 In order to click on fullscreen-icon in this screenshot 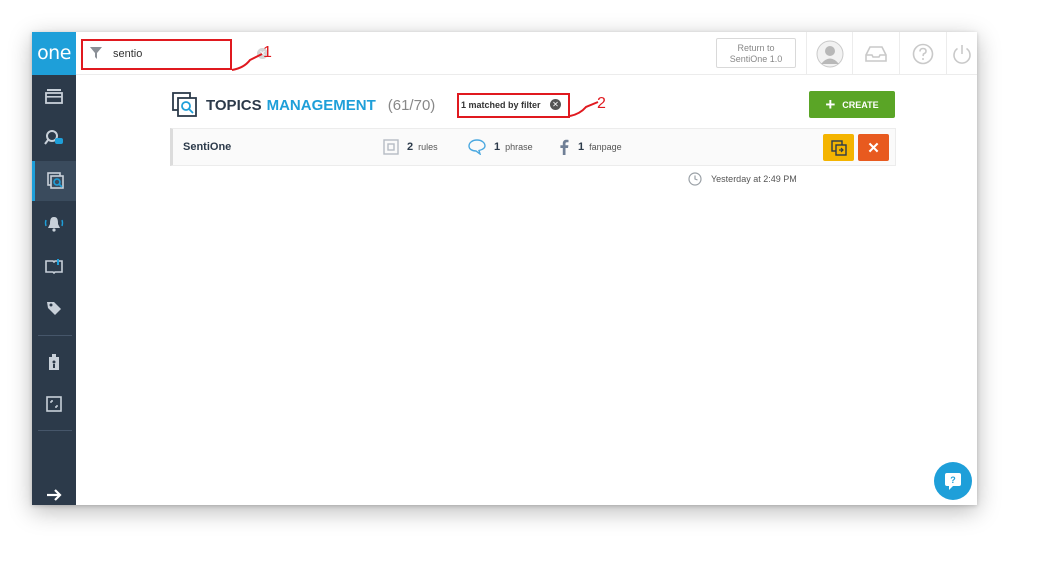, I will do `click(54, 404)`.